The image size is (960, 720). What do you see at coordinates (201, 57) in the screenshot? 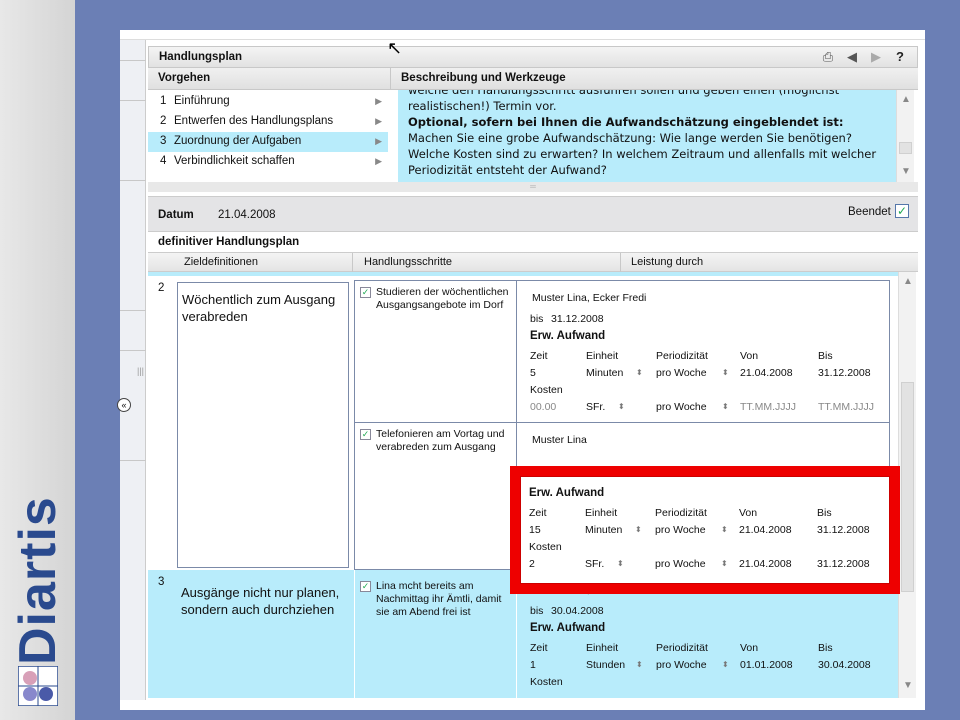
I see `panel-title: Handlungsplan` at bounding box center [201, 57].